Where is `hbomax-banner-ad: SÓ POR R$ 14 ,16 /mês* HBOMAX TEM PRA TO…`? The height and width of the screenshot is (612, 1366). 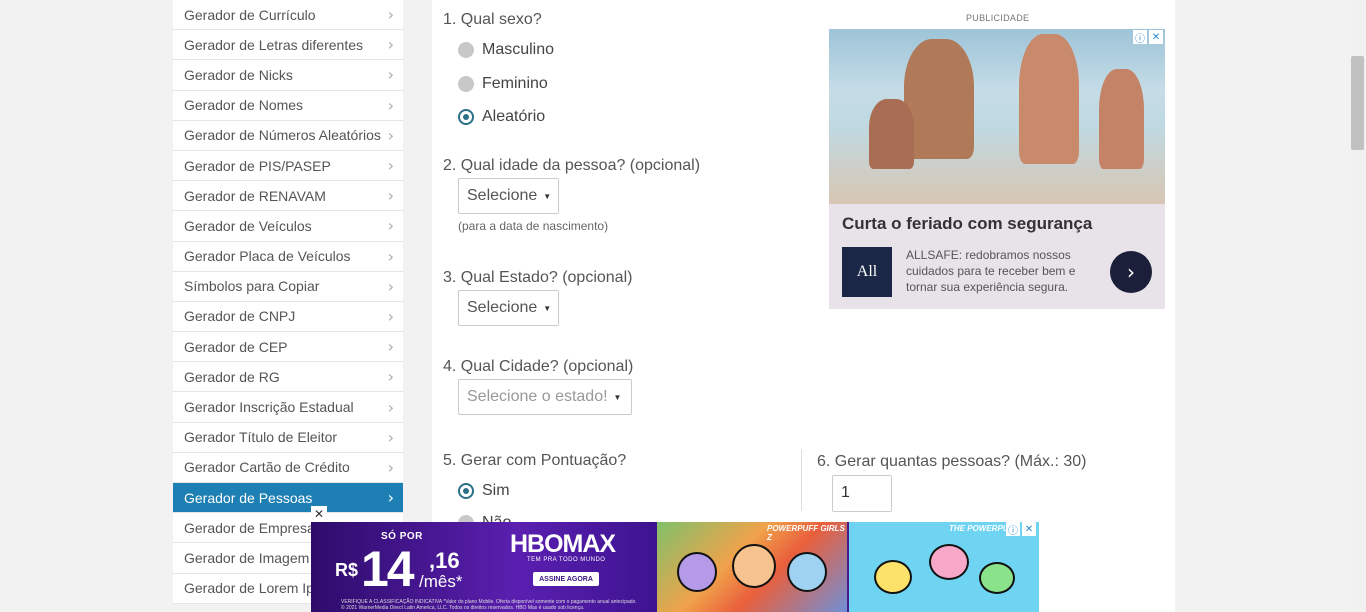 hbomax-banner-ad: SÓ POR R$ 14 ,16 /mês* HBOMAX TEM PRA TO… is located at coordinates (675, 567).